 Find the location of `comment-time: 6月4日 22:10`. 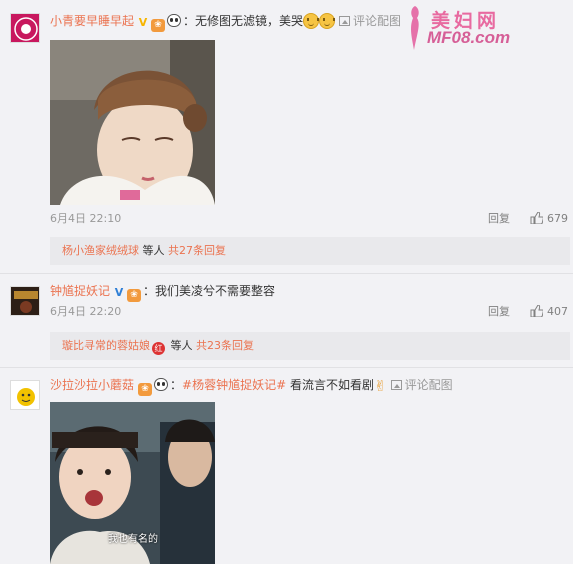

comment-time: 6月4日 22:10 is located at coordinates (86, 218).